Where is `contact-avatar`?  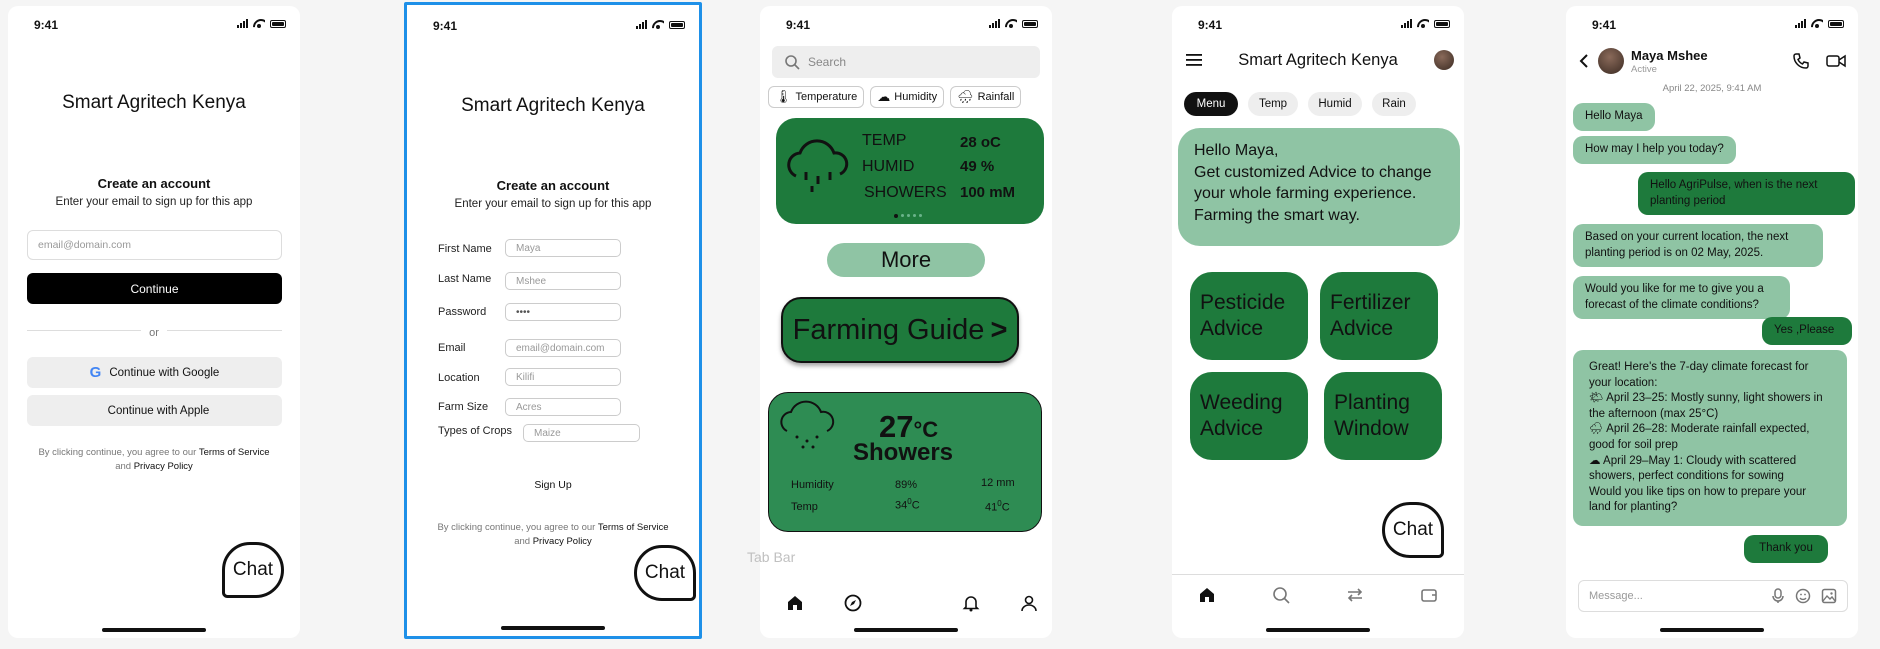
contact-avatar is located at coordinates (1611, 61).